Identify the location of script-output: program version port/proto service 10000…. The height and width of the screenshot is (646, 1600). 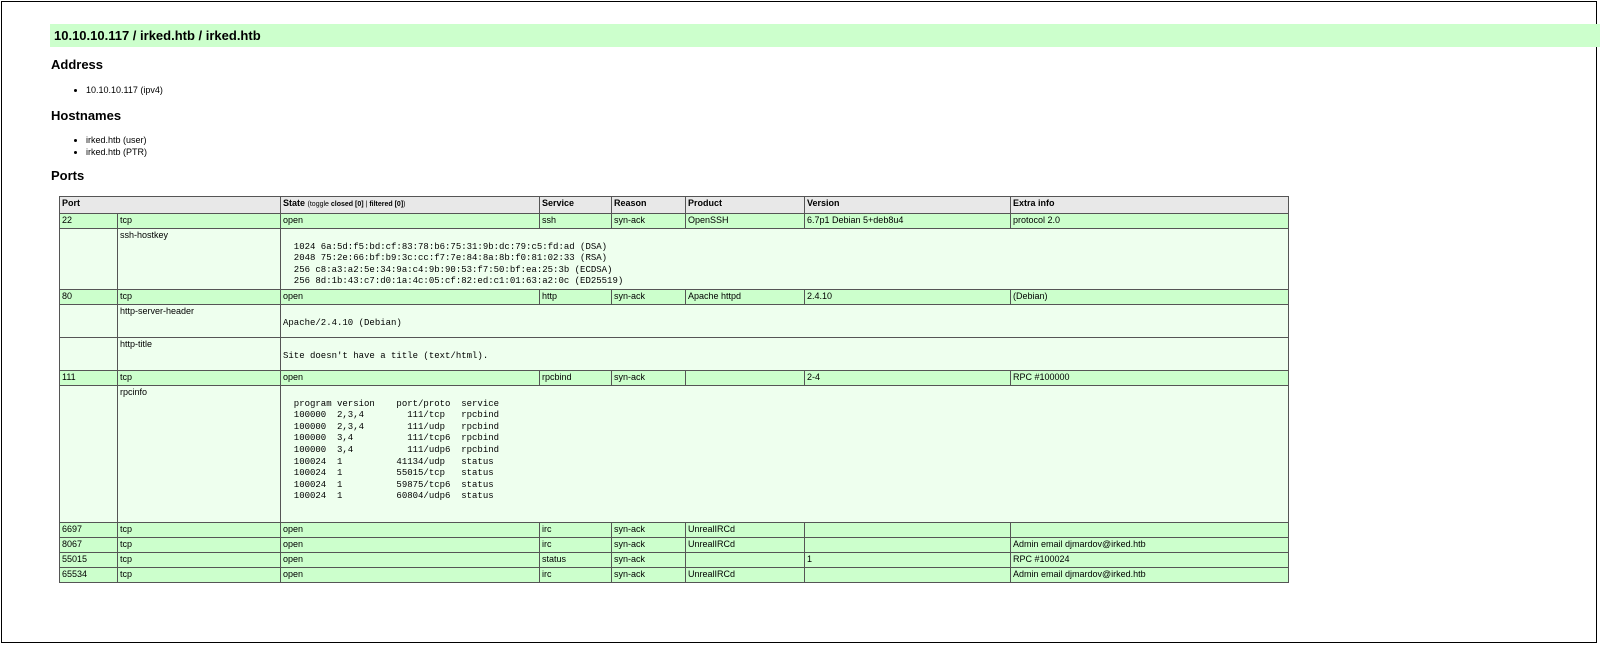
(396, 450).